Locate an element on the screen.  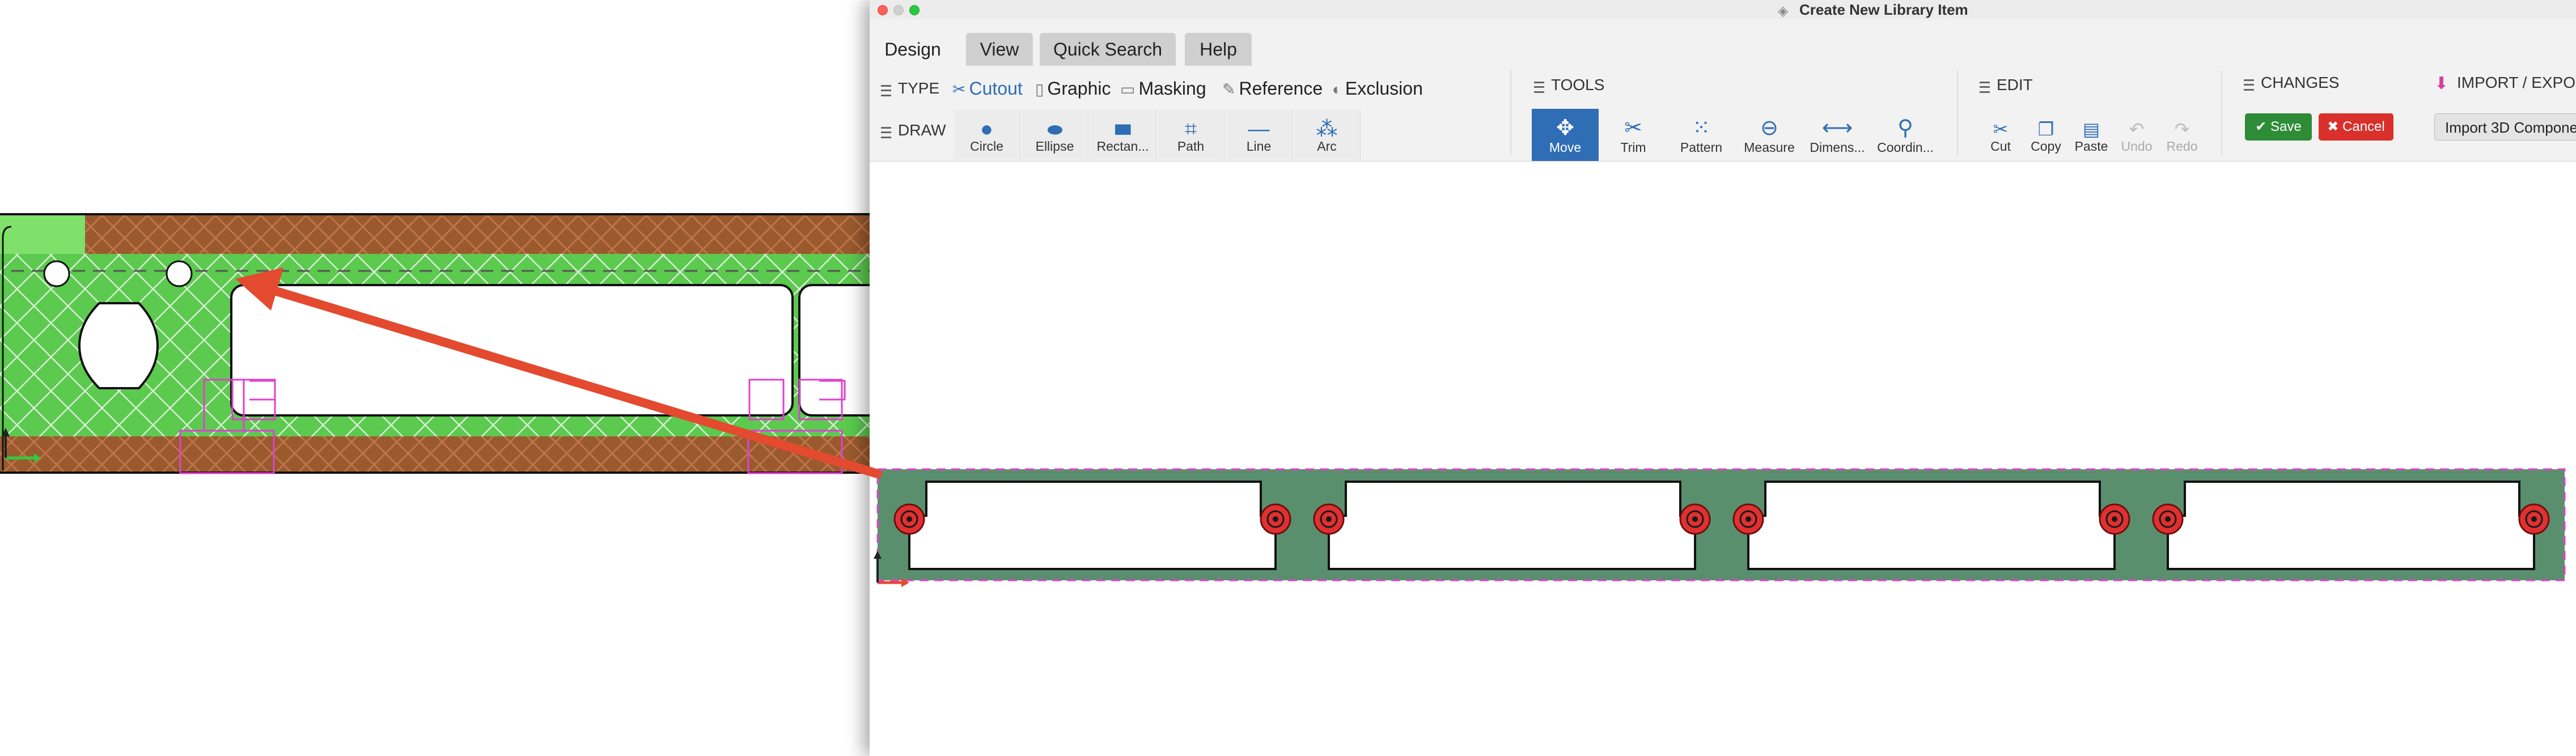
tools-label: TOOLS is located at coordinates (1578, 85).